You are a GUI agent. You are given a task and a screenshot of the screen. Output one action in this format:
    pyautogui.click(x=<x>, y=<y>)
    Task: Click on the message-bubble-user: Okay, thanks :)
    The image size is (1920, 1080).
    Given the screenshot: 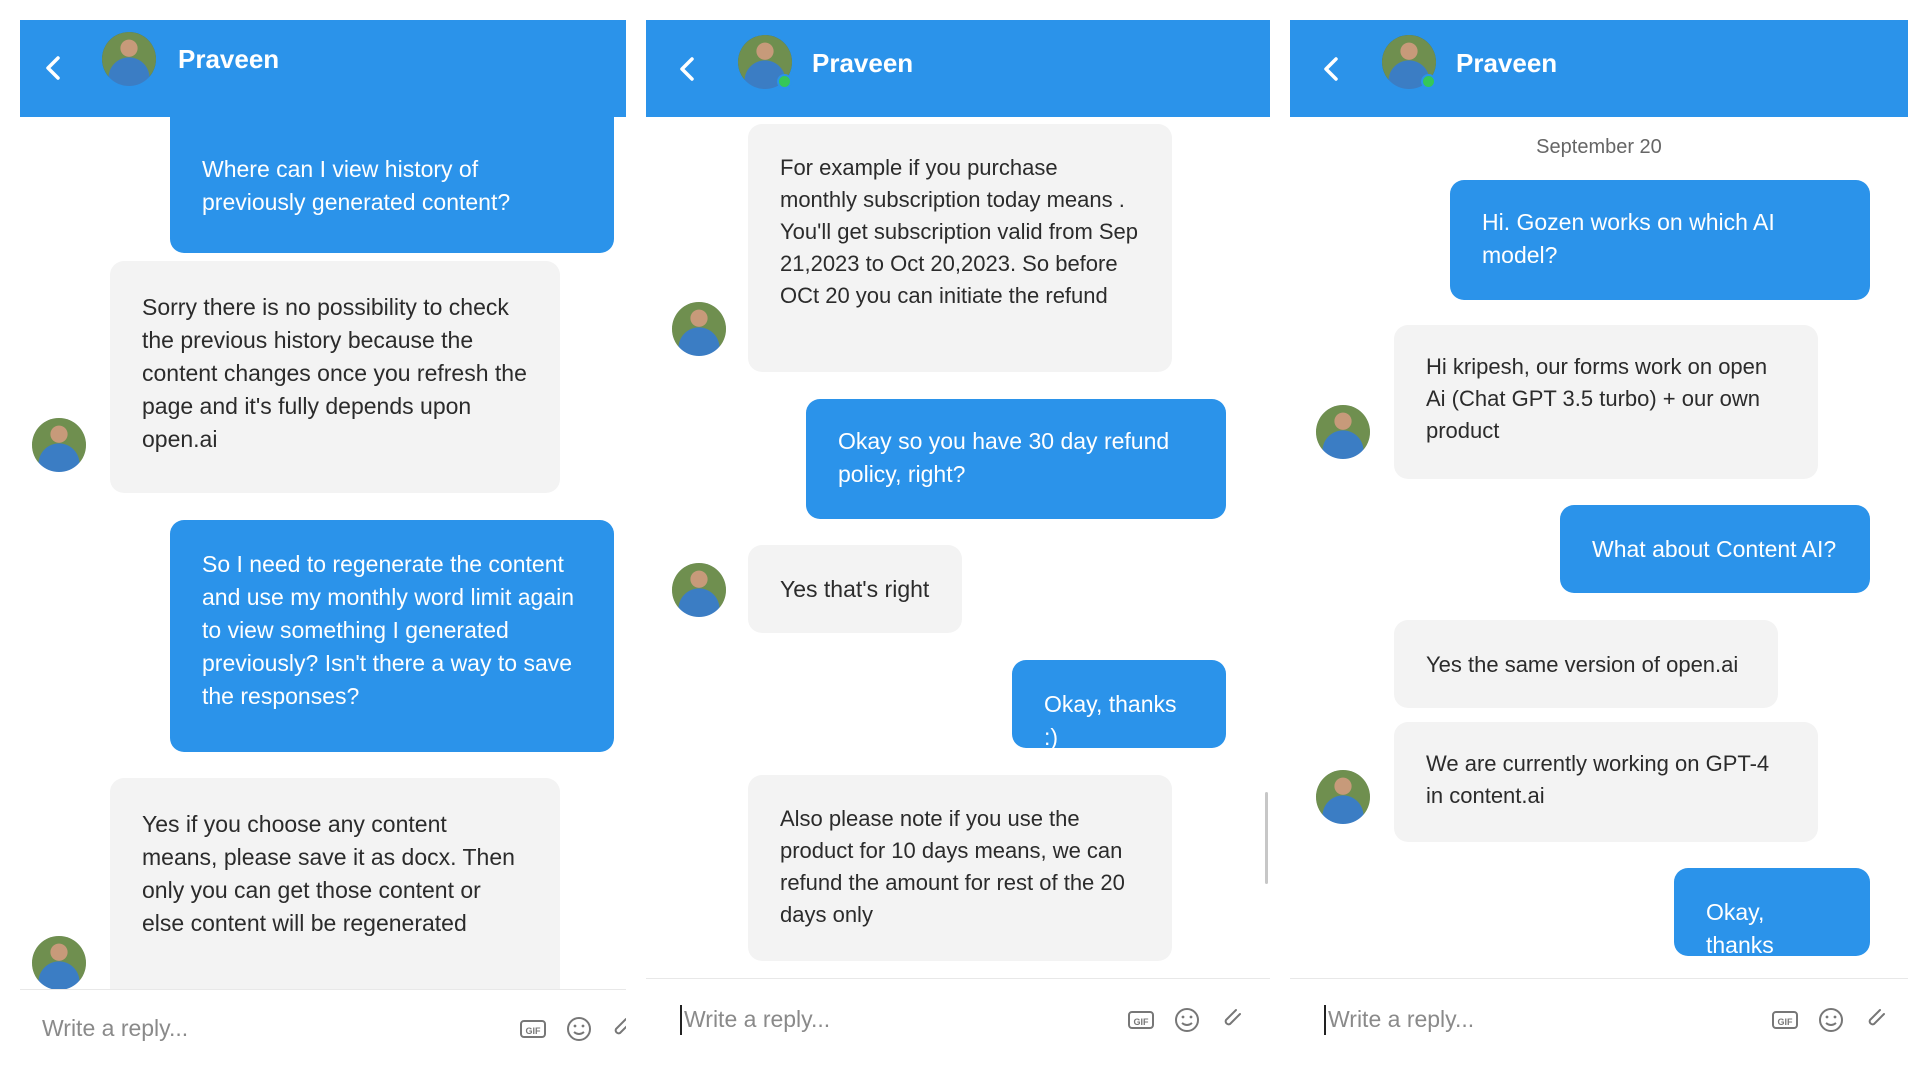 What is the action you would take?
    pyautogui.click(x=1119, y=705)
    